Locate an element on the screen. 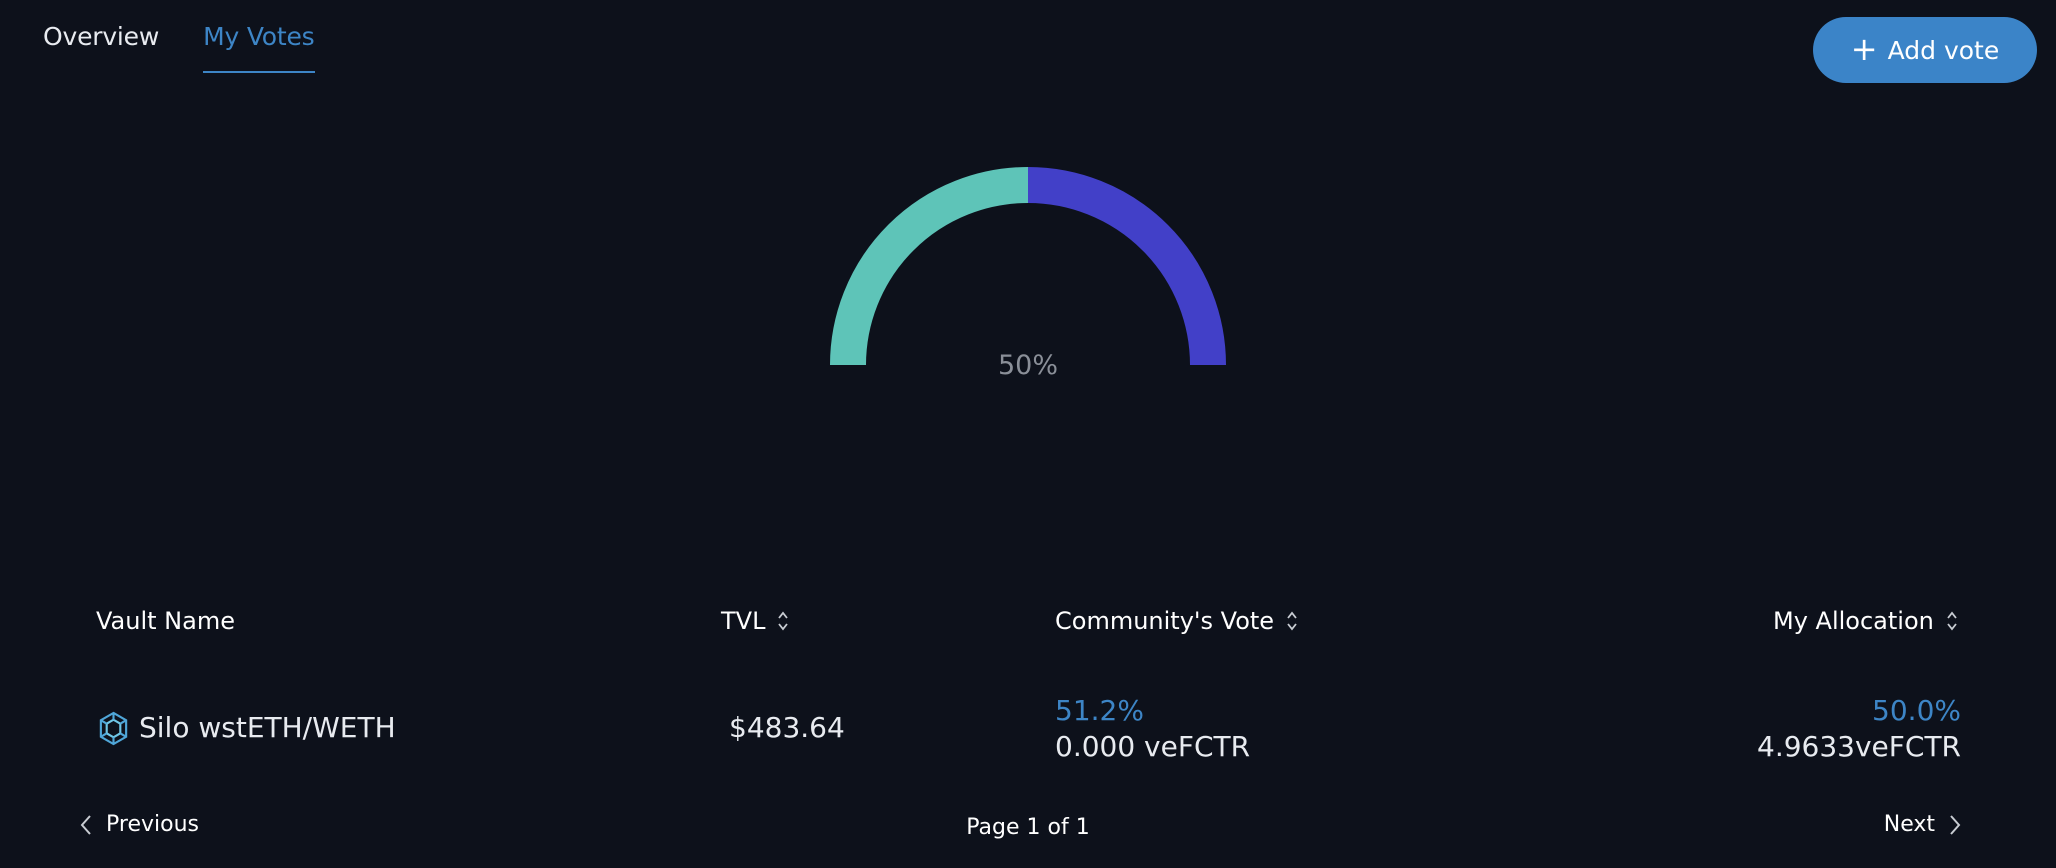 The image size is (2056, 868). add-vote-button: + Add vote is located at coordinates (1925, 50).